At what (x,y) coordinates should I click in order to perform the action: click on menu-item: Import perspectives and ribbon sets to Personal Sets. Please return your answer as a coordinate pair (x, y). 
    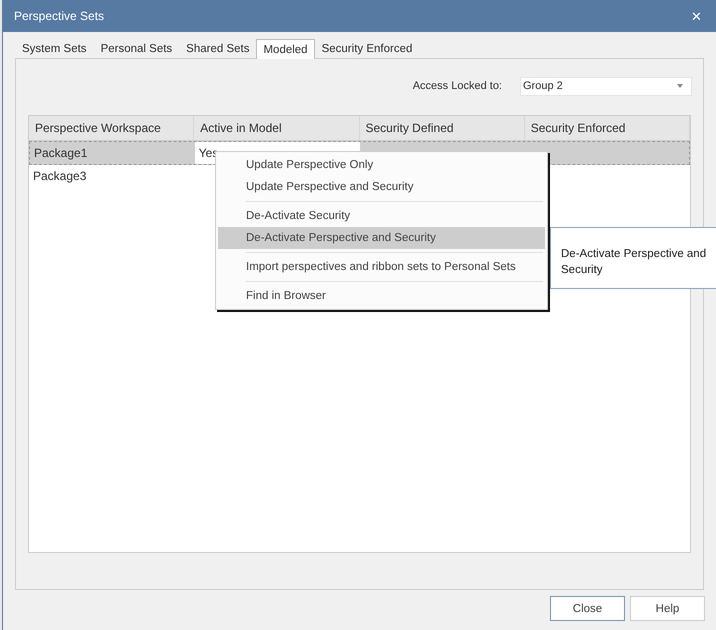
    Looking at the image, I should click on (381, 267).